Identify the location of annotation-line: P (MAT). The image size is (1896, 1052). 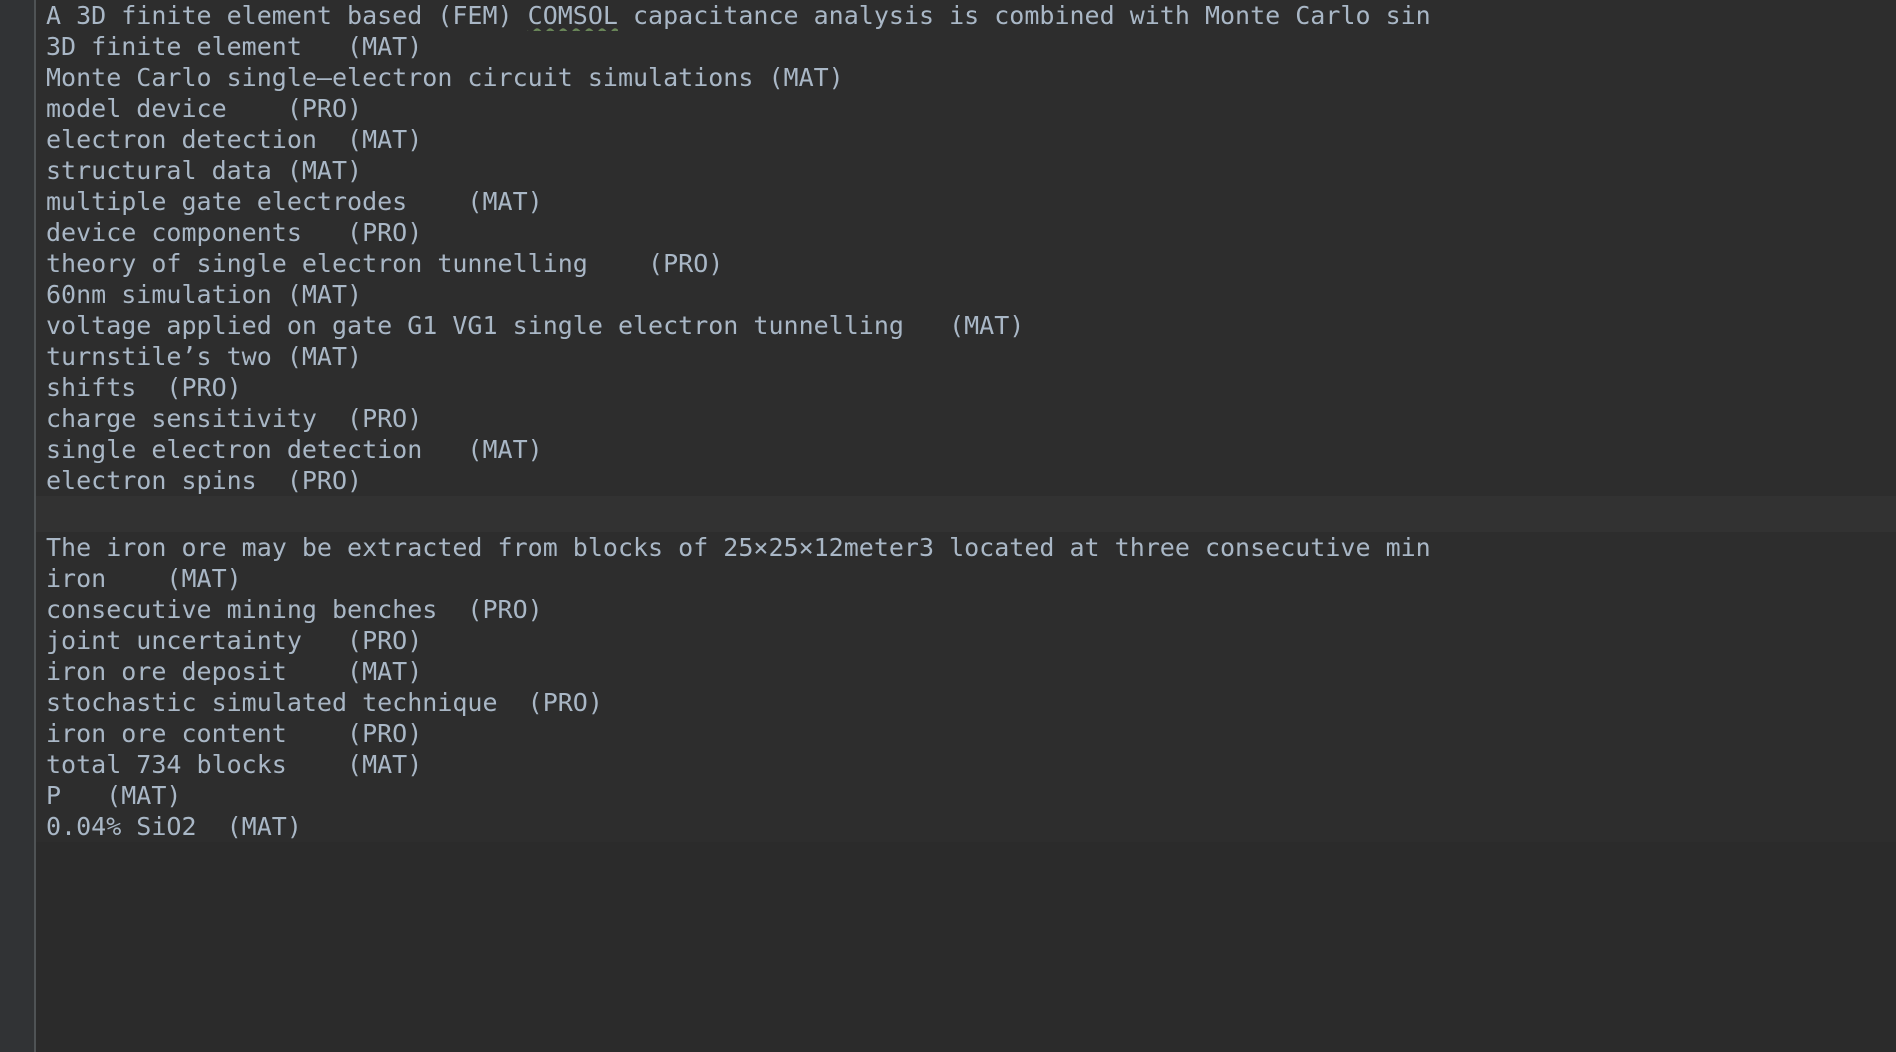
(966, 795).